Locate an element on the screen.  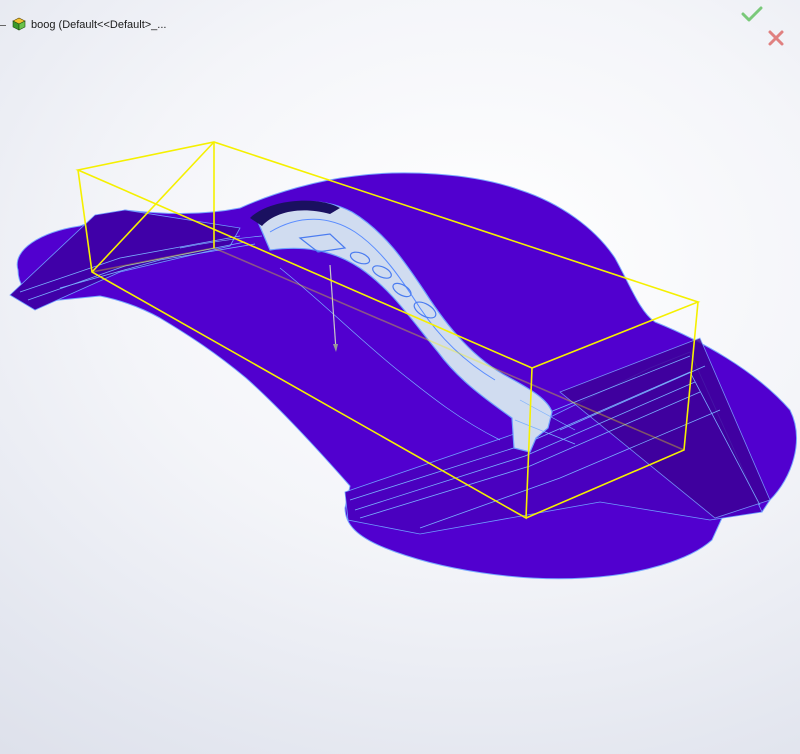
tree-connector is located at coordinates (3, 25).